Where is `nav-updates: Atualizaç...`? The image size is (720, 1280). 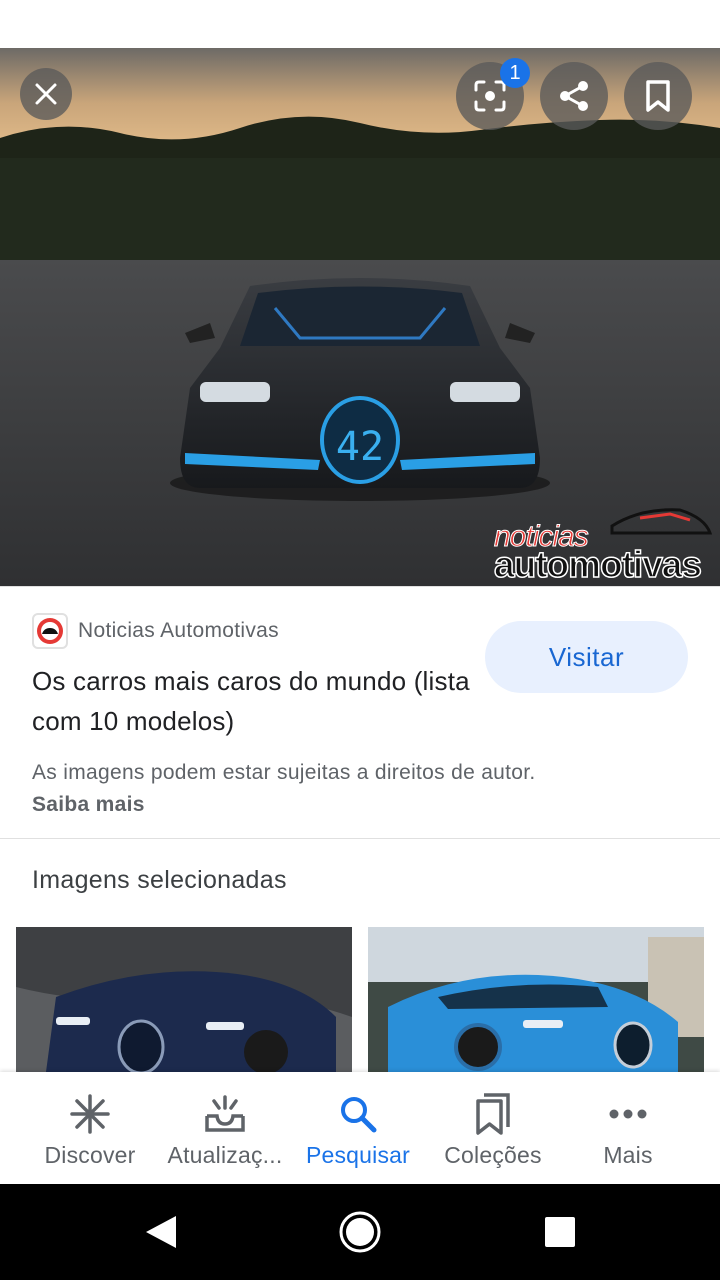 nav-updates: Atualizaç... is located at coordinates (225, 1128).